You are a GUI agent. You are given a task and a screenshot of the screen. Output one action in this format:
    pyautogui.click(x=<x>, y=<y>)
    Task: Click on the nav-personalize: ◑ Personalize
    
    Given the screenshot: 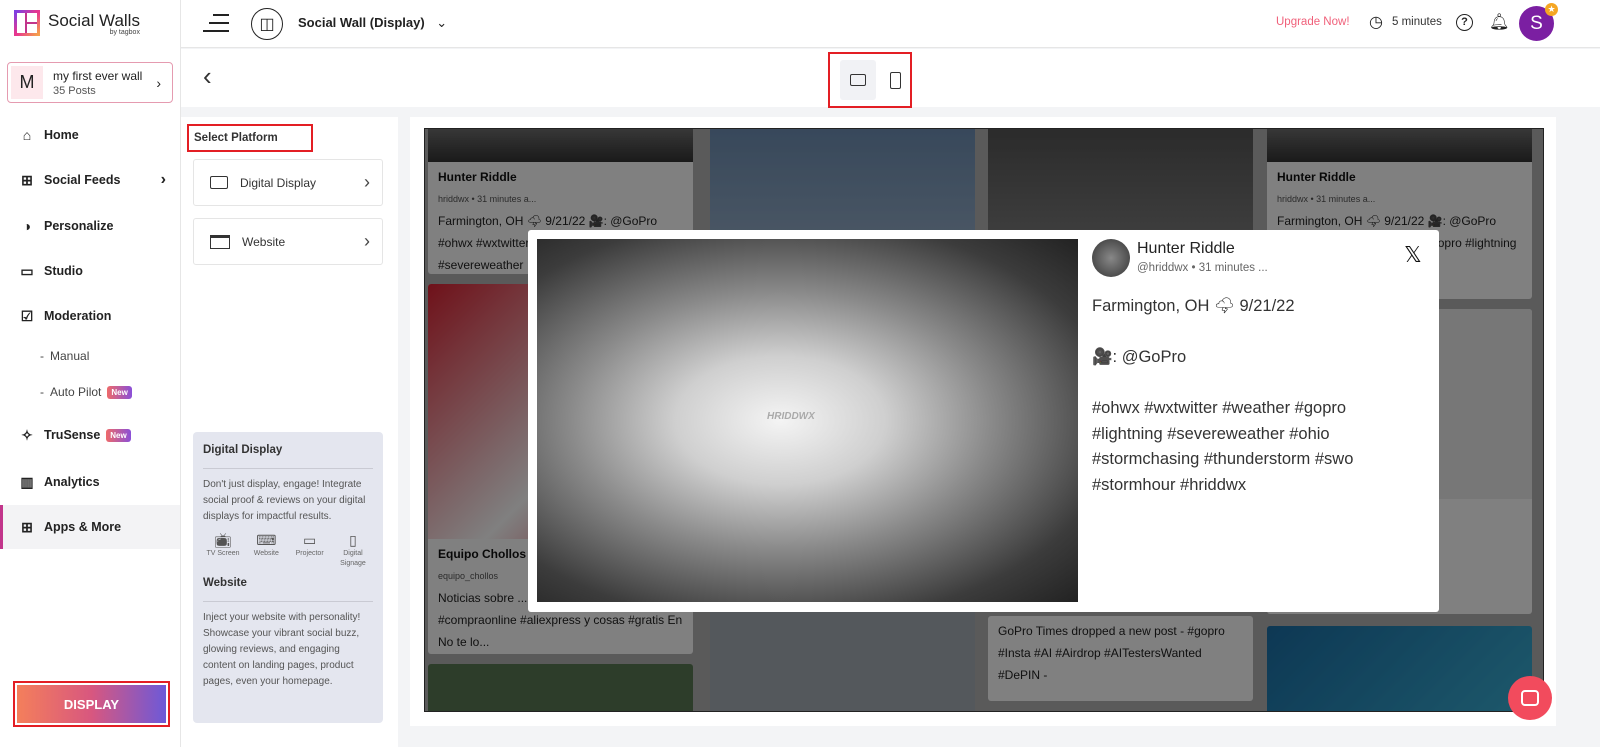 What is the action you would take?
    pyautogui.click(x=90, y=226)
    